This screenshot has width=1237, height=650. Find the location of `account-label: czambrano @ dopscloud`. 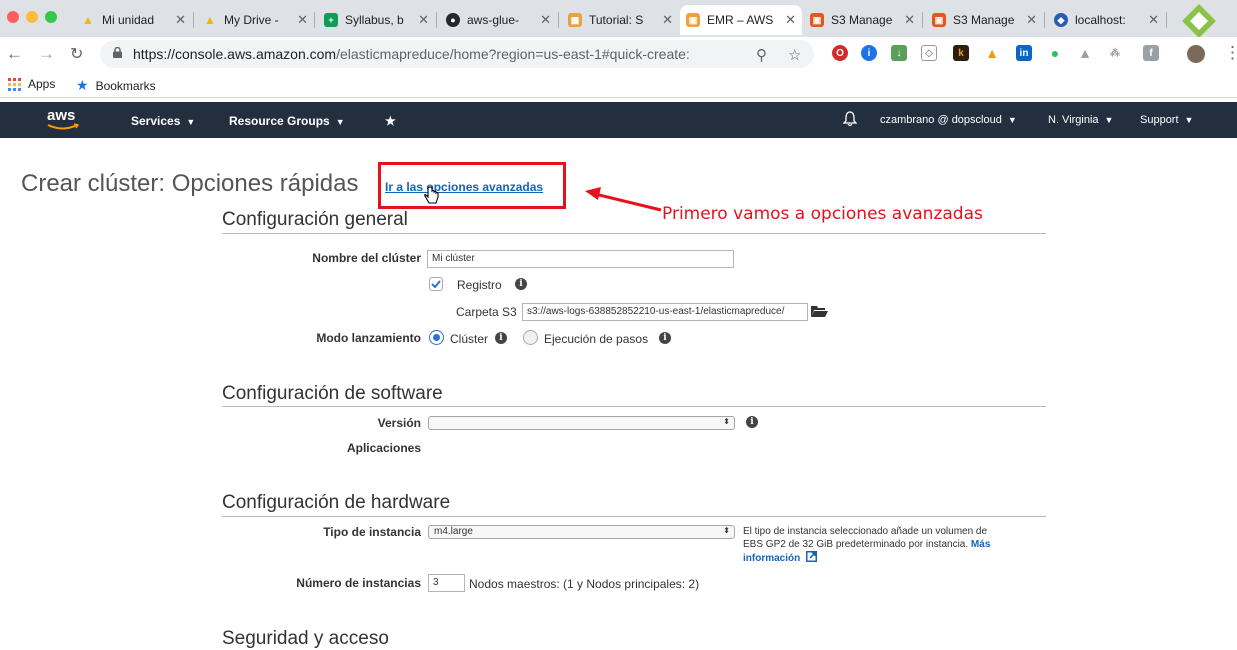

account-label: czambrano @ dopscloud is located at coordinates (941, 120).